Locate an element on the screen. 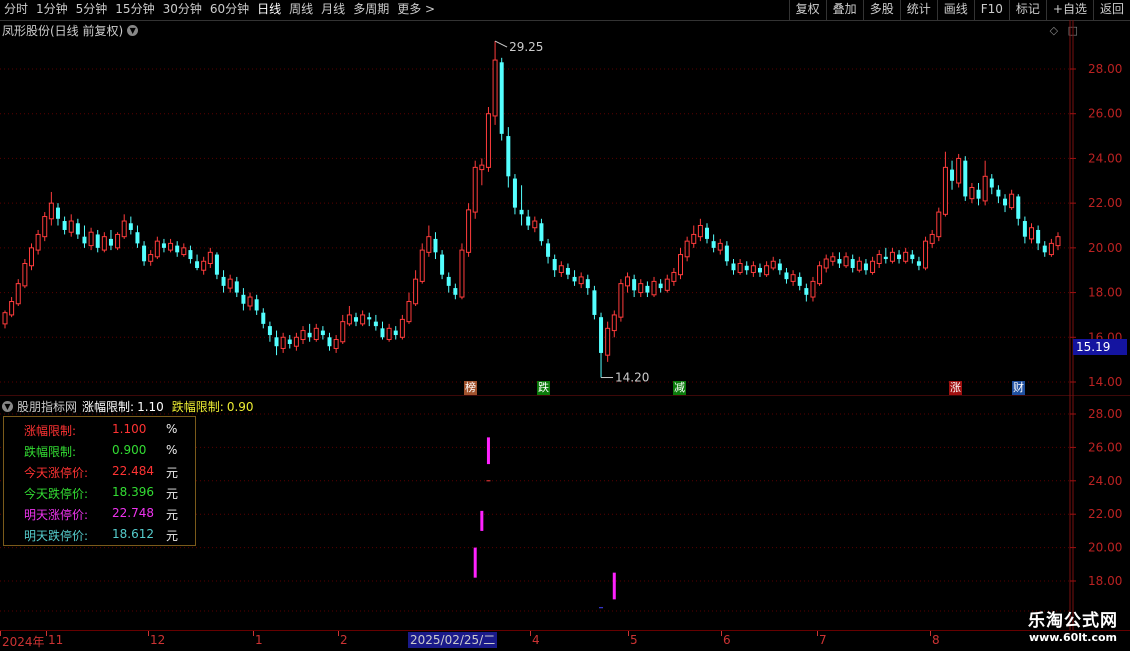  info-row: 涨幅限制: 1.100% is located at coordinates (99, 429).